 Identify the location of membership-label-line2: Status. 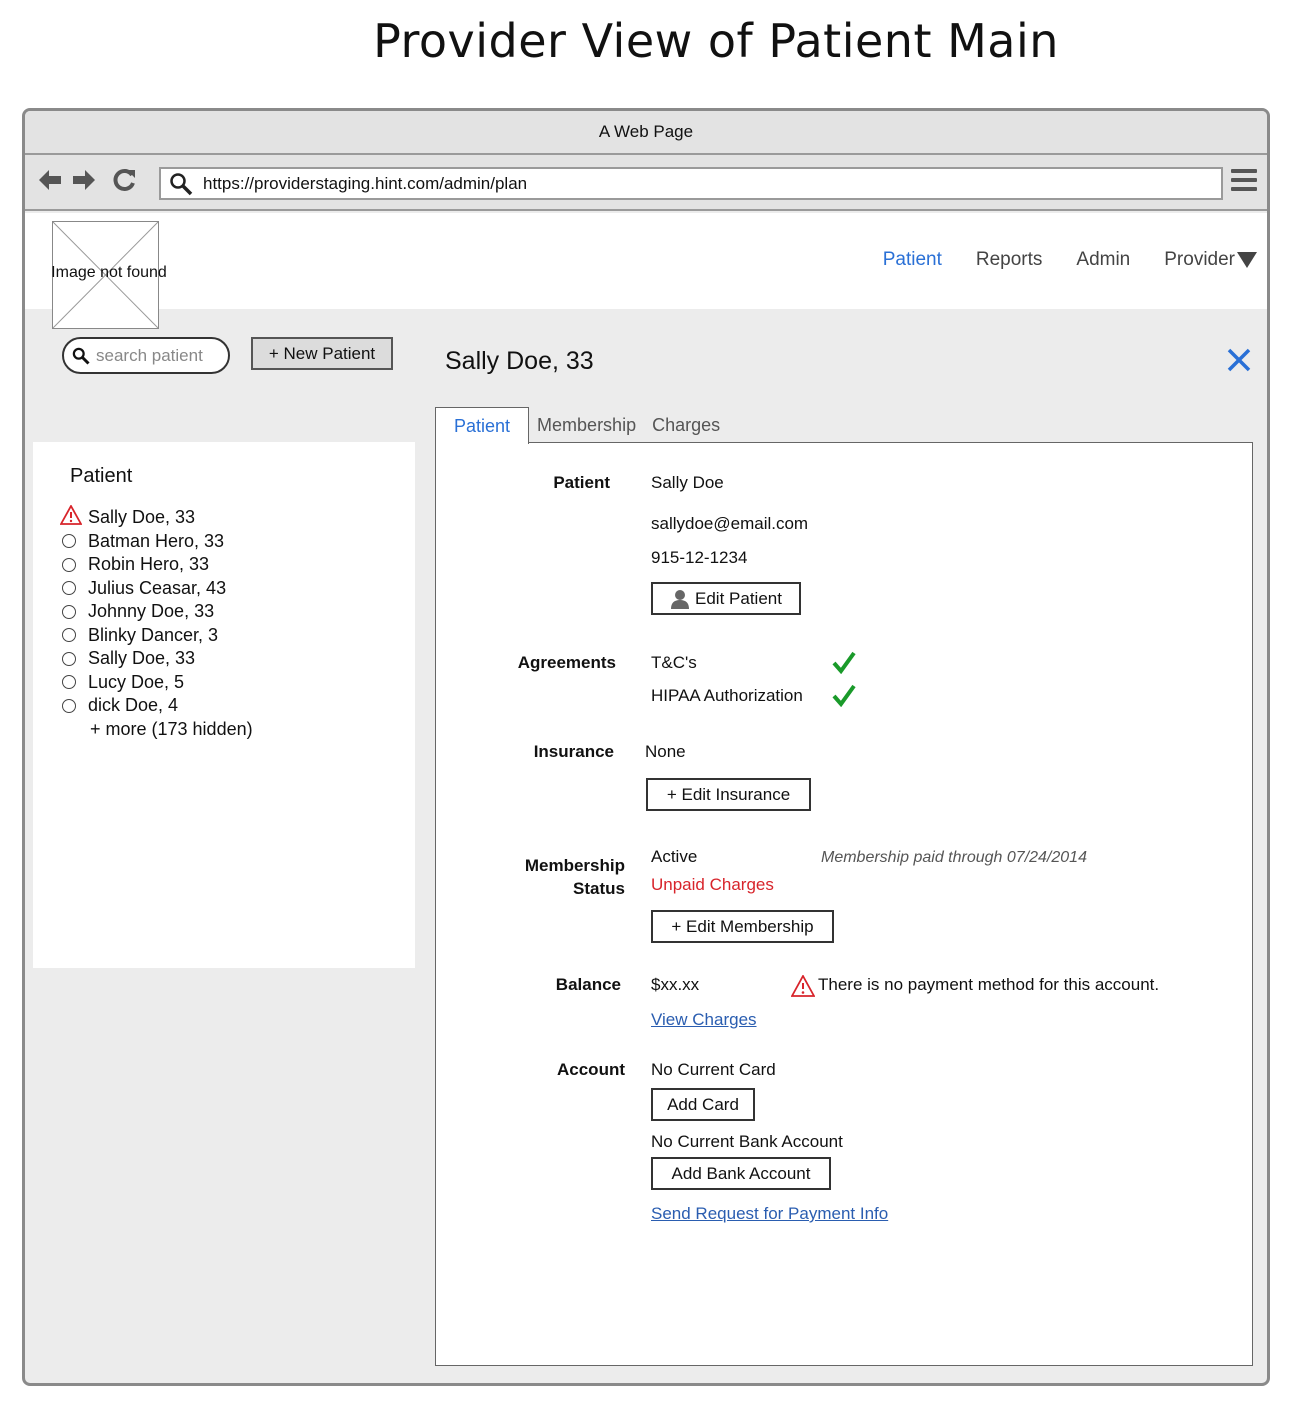
(599, 888).